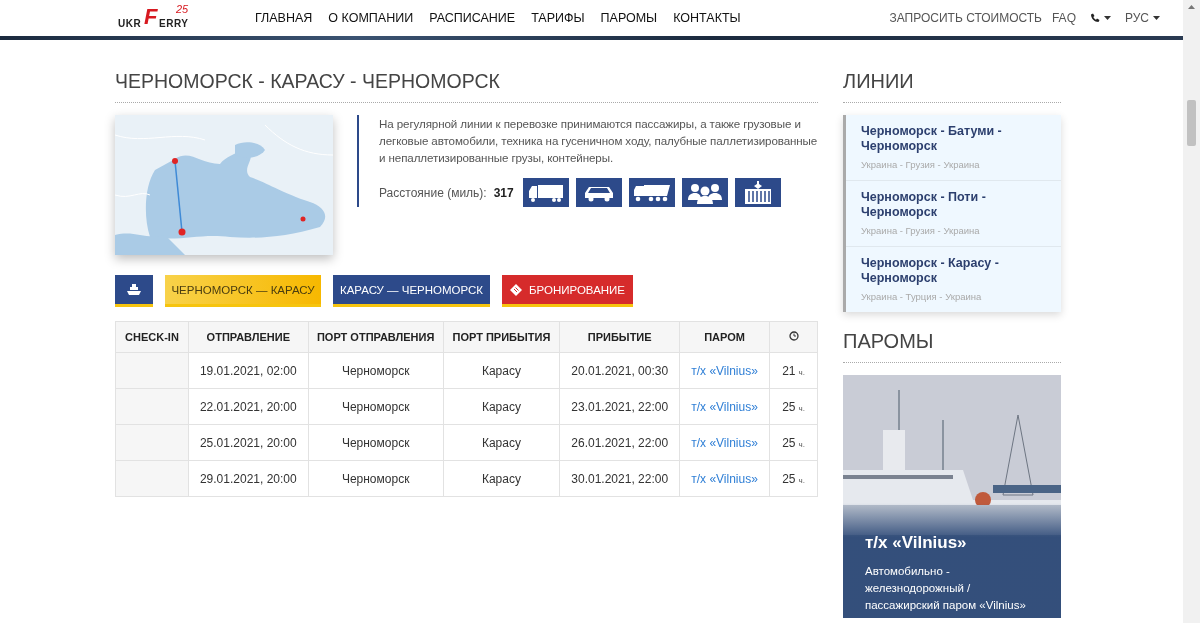  Describe the element at coordinates (946, 588) in the screenshot. I see `ferry-description: Автомобильно - железнодорожный / пассажирский паром «Vilnius»` at that location.